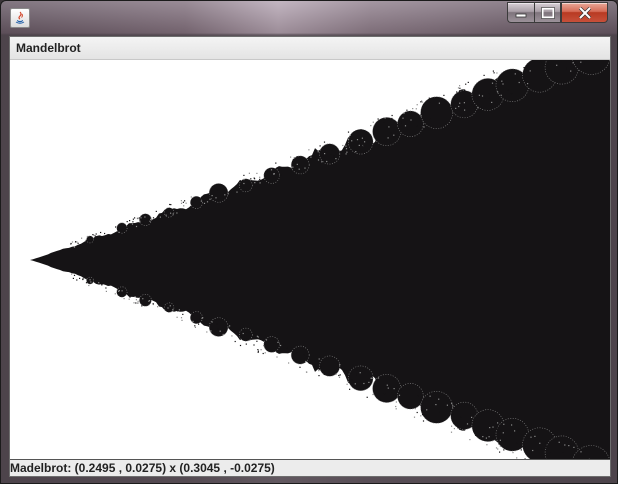 The image size is (618, 484). What do you see at coordinates (20, 18) in the screenshot?
I see `java-icon` at bounding box center [20, 18].